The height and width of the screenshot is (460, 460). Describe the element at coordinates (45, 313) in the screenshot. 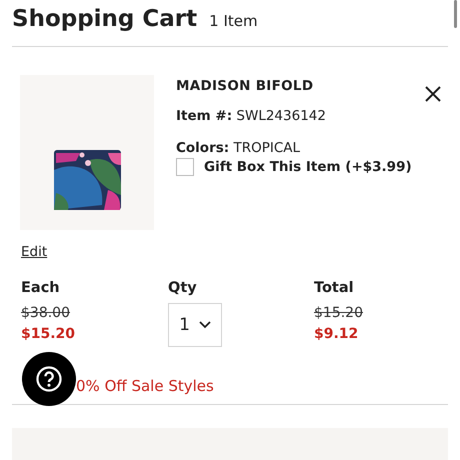

I see `original-price: $38.00` at that location.